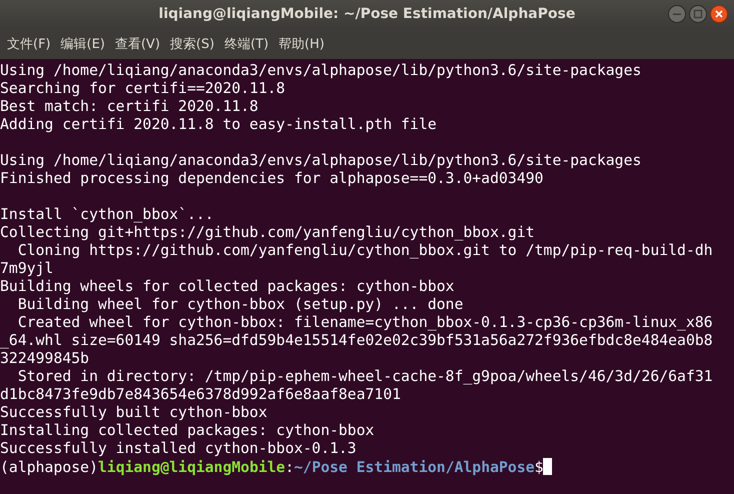 This screenshot has width=734, height=494. I want to click on terminal-line: Created wheel for cython-bbox: filename=cython_bbox-0.1.3-cp36-cp36m-linux_x86, so click(365, 323).